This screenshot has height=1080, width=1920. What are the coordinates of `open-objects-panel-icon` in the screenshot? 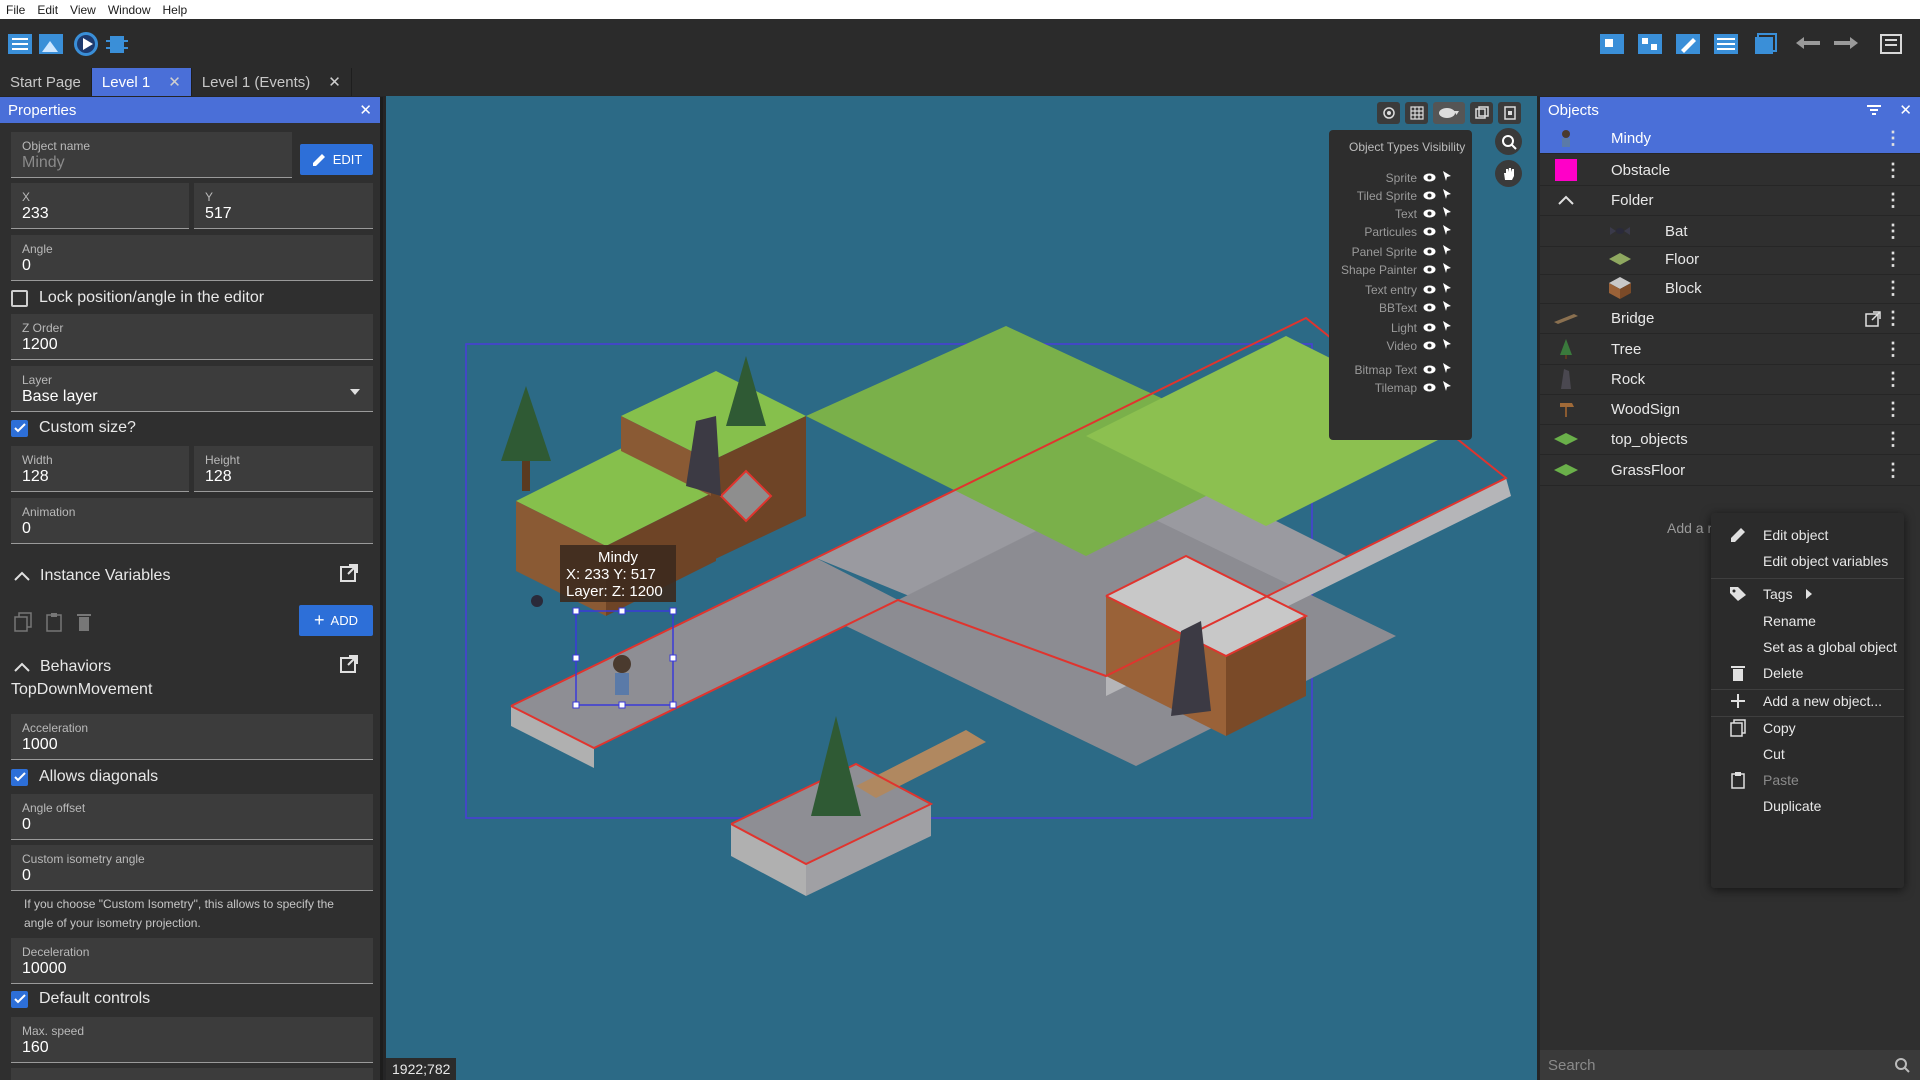 It's located at (1612, 44).